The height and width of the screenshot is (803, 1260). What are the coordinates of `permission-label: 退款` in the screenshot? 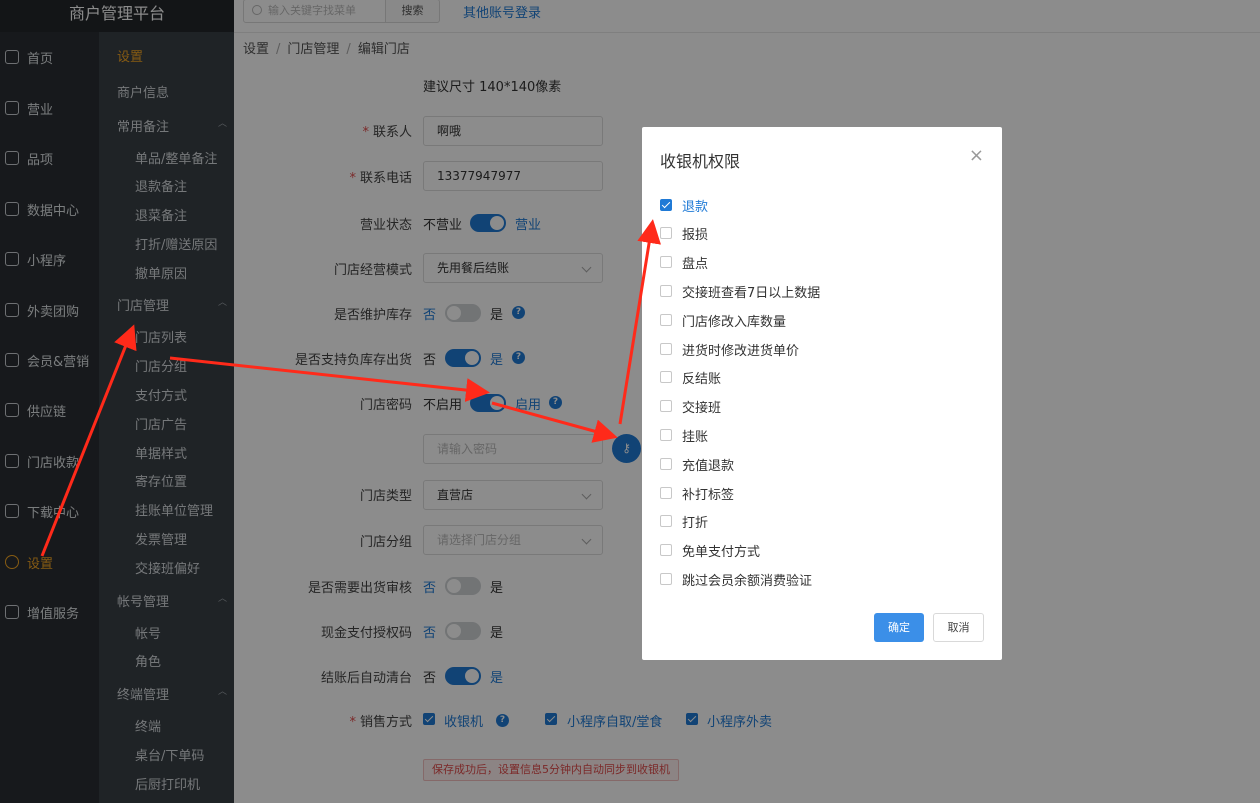 It's located at (695, 207).